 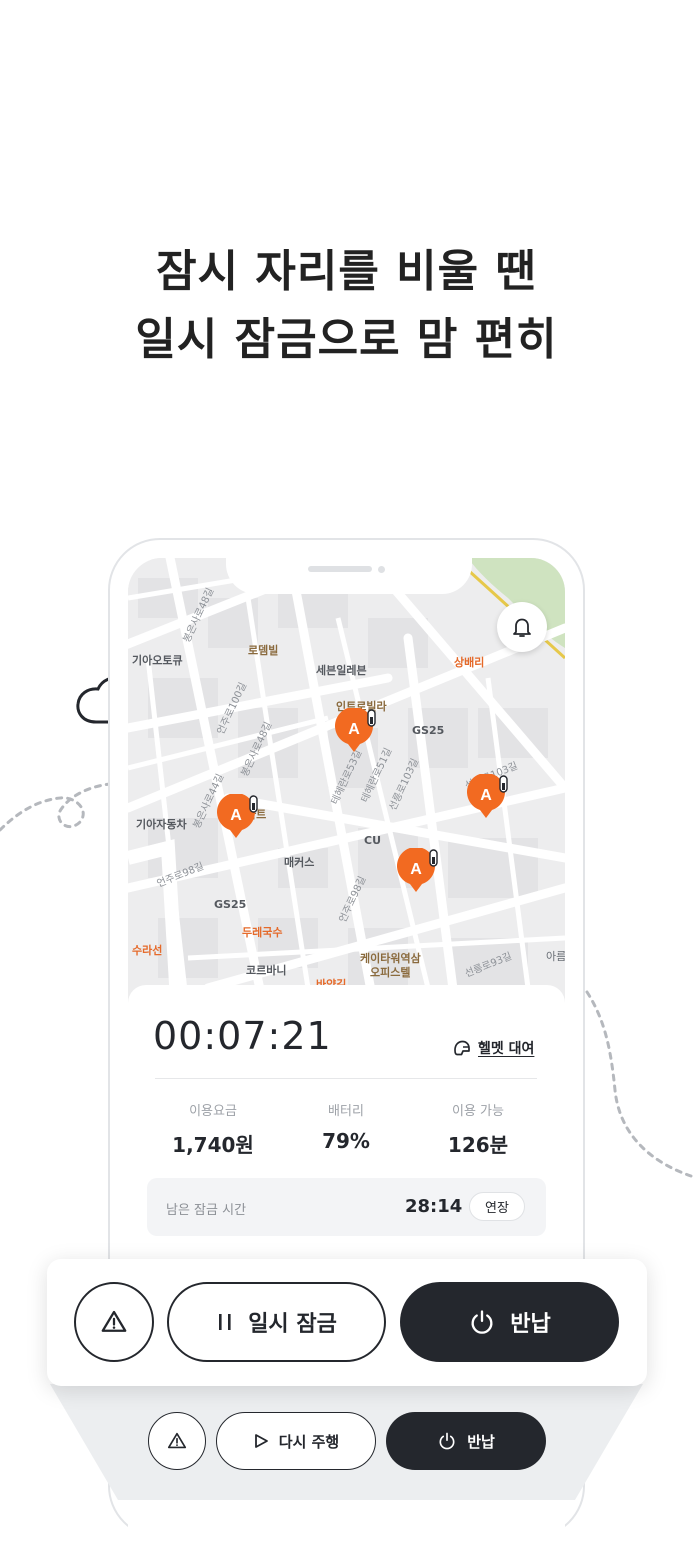 I want to click on return-label-small: 반납, so click(x=481, y=1441).